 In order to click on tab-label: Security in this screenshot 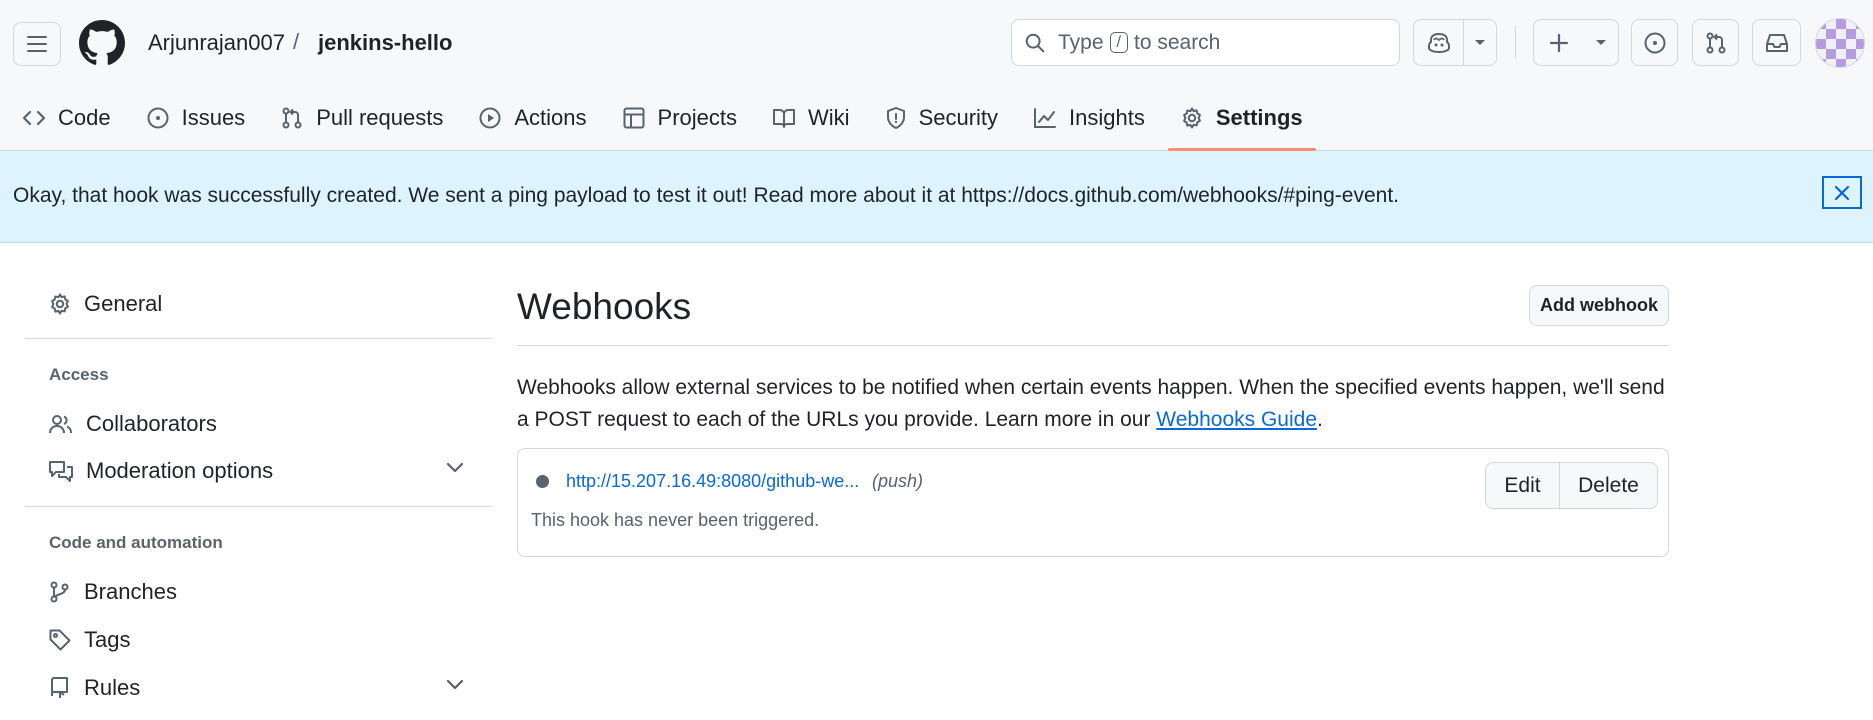, I will do `click(958, 117)`.